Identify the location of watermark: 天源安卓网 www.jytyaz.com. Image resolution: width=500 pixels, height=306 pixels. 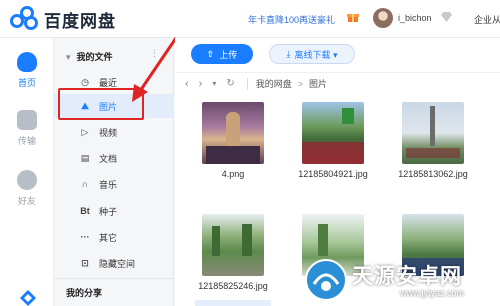
(398, 280).